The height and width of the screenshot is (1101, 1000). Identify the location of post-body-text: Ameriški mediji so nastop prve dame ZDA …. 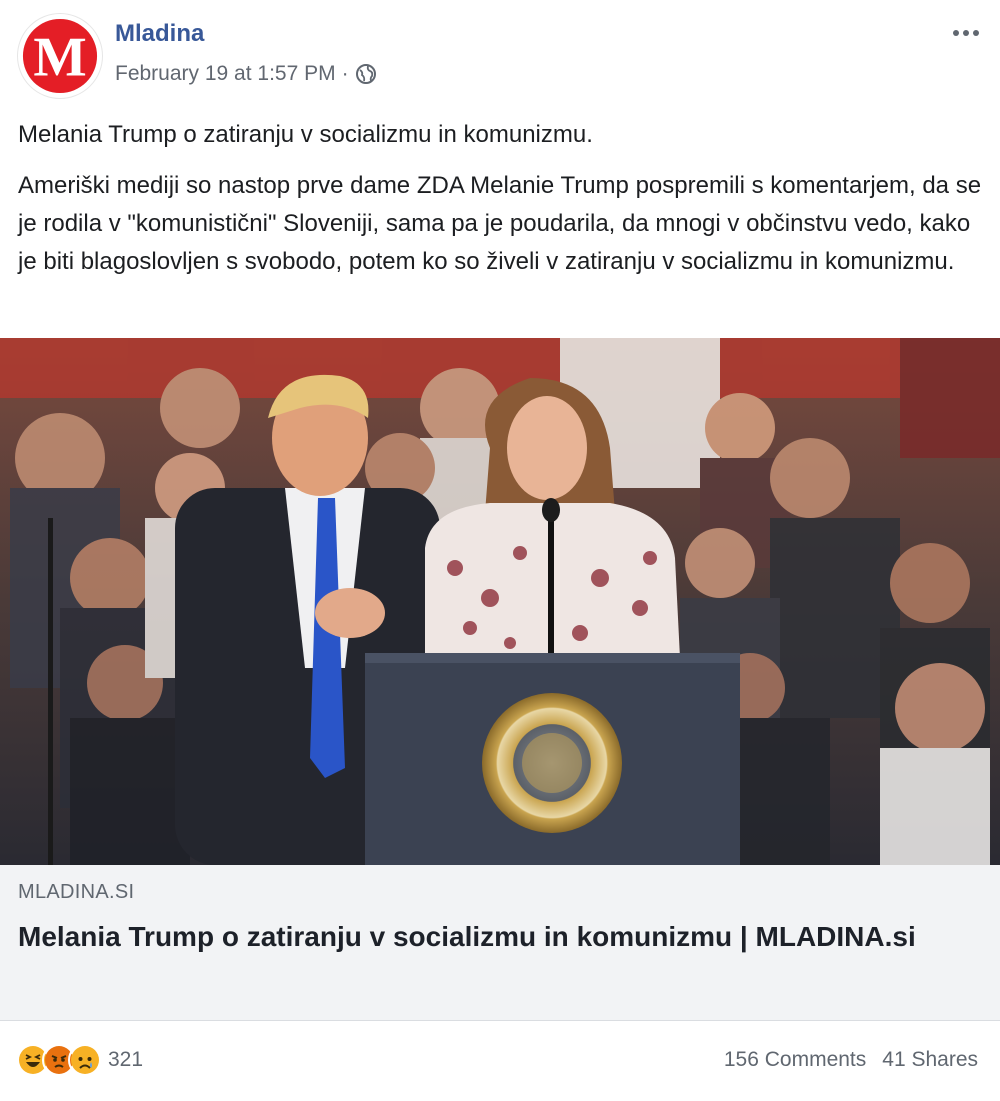
(500, 223).